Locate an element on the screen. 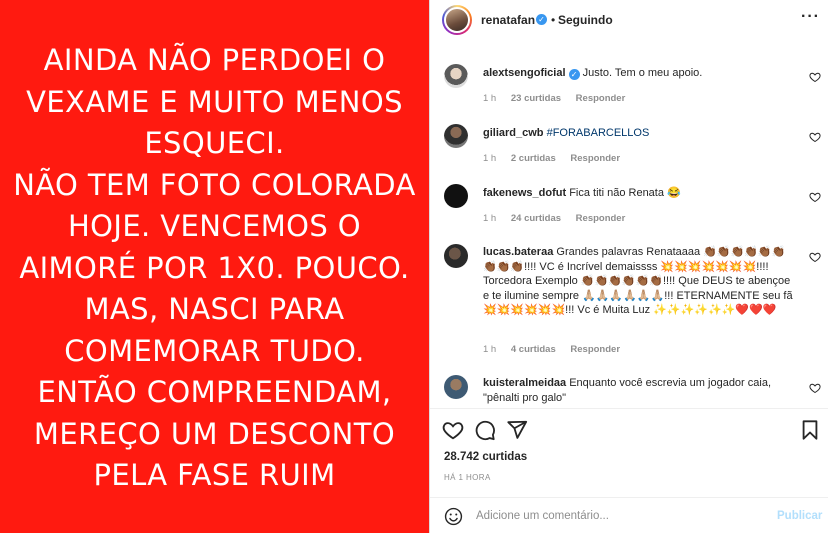 This screenshot has width=828, height=533. comment-icon is located at coordinates (485, 430).